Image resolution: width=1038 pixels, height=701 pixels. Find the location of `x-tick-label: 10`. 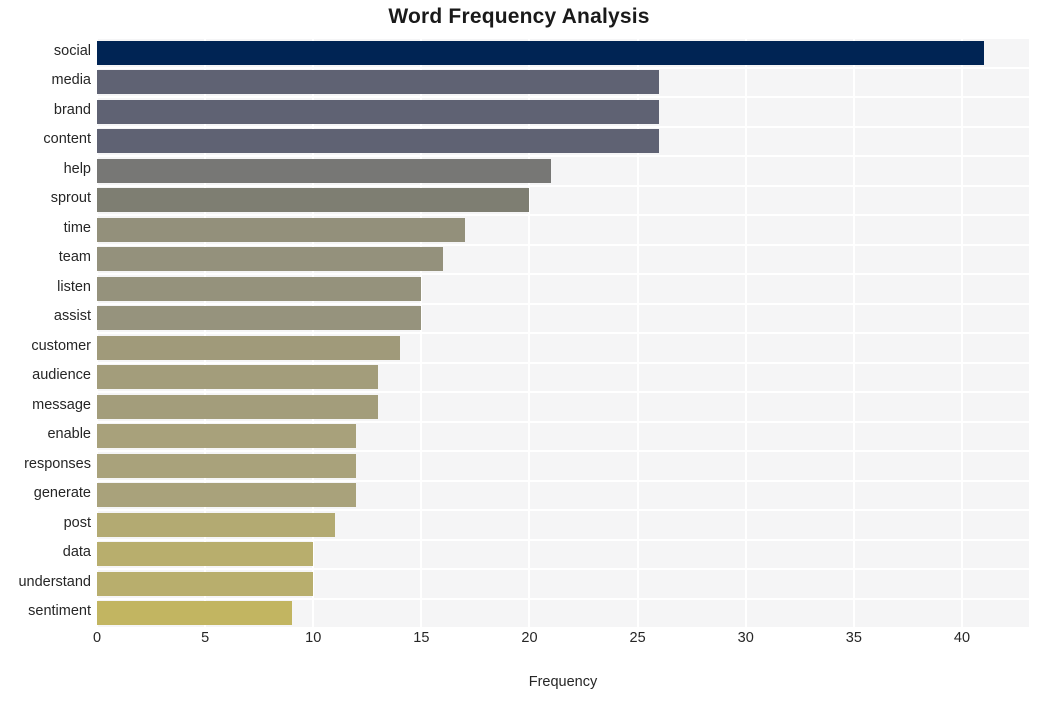

x-tick-label: 10 is located at coordinates (313, 638).